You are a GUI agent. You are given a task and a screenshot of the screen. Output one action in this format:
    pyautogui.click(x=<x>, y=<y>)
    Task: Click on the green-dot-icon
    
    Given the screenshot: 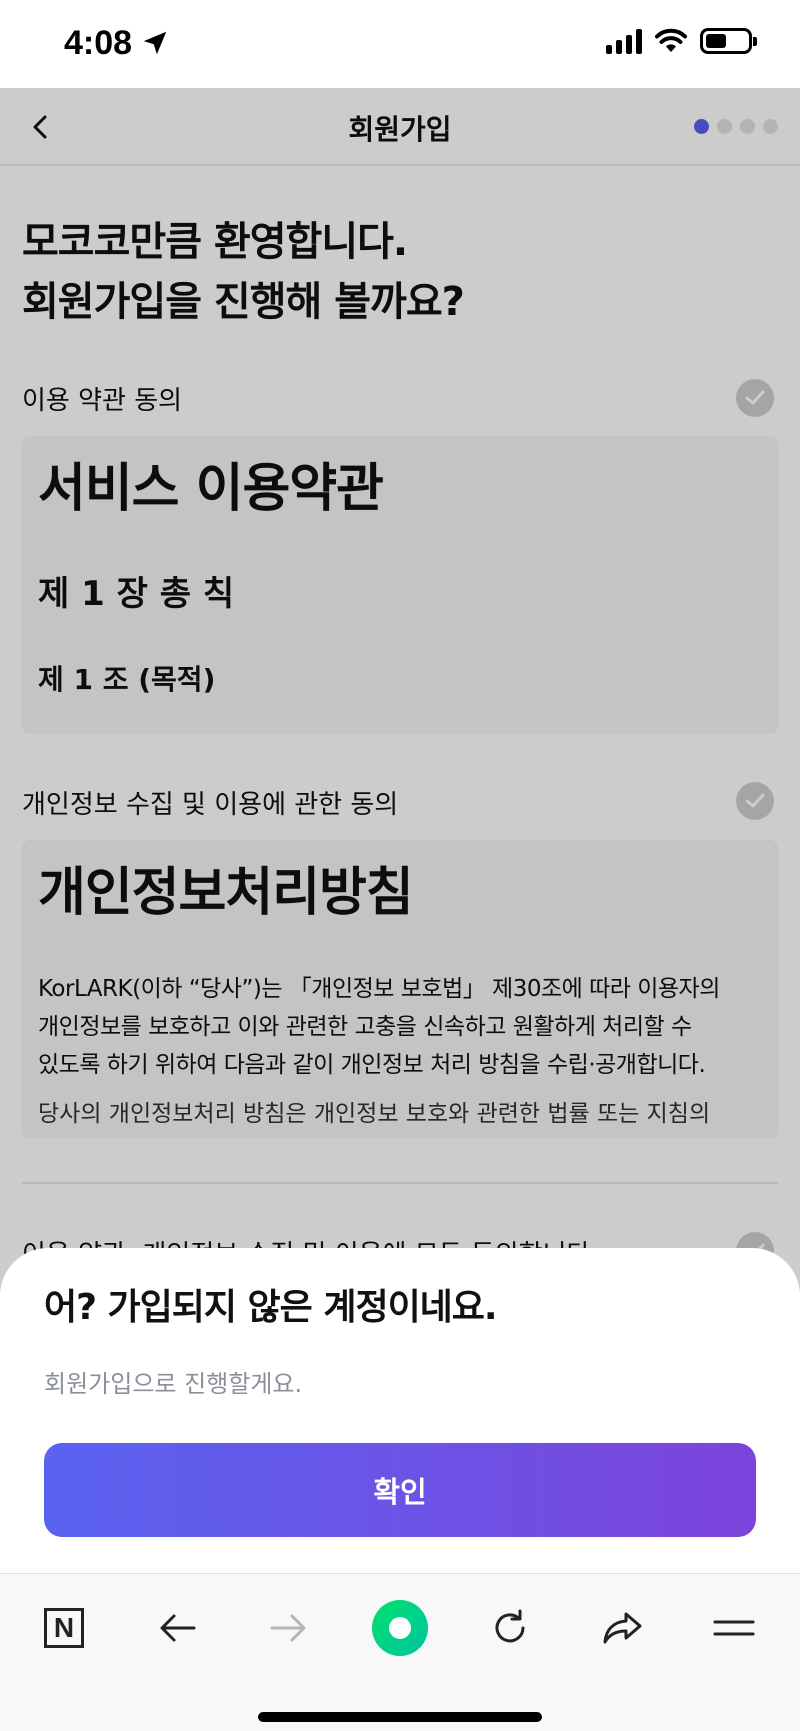 What is the action you would take?
    pyautogui.click(x=400, y=1628)
    